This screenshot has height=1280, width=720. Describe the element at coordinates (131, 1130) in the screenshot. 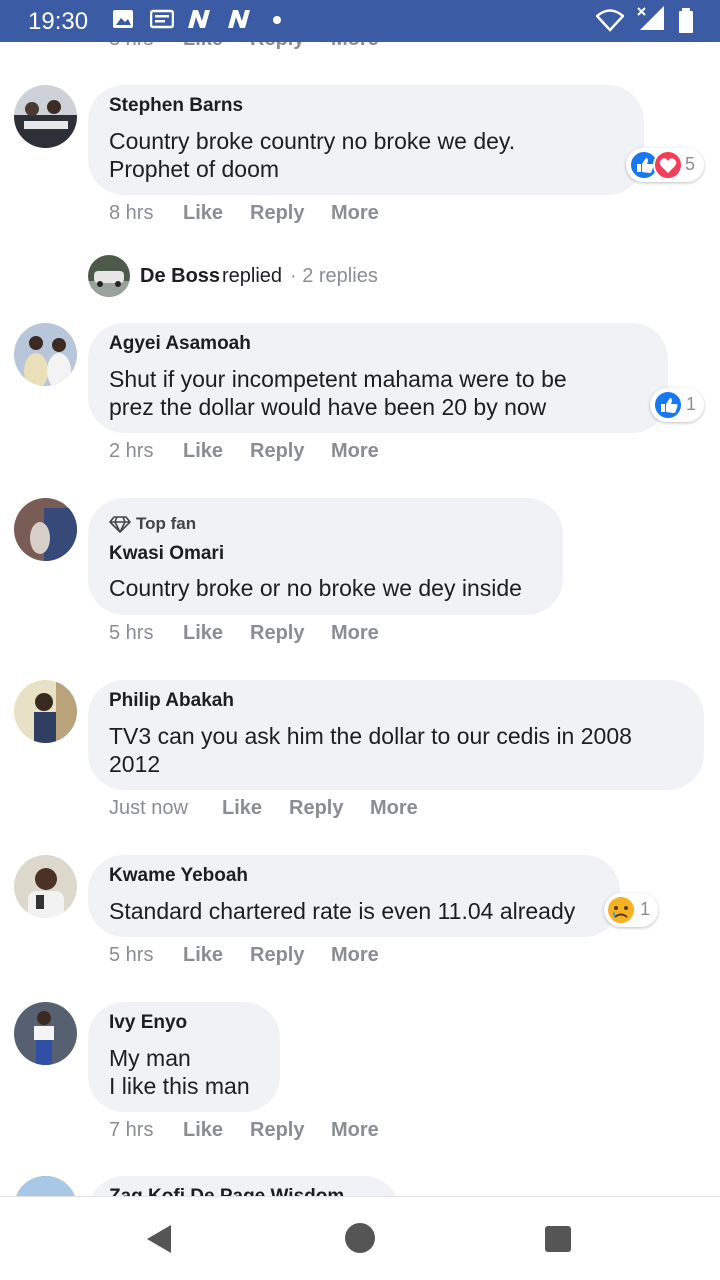

I see `comment-time: 7 hrs` at that location.